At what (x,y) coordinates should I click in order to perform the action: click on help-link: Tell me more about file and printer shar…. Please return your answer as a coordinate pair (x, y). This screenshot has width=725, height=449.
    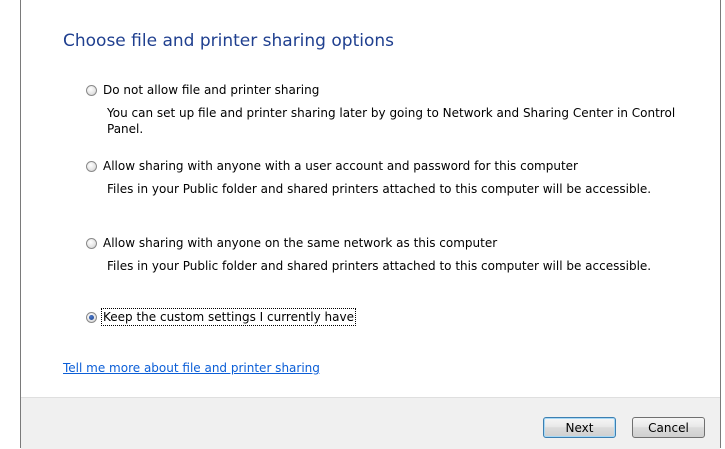
    Looking at the image, I should click on (191, 368).